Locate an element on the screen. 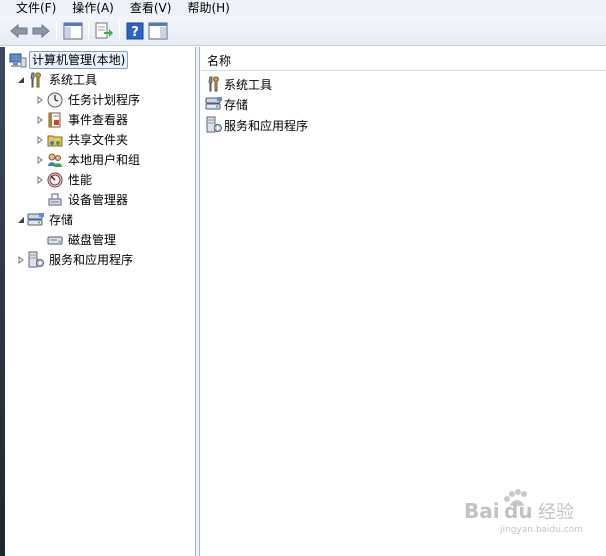 This screenshot has width=606, height=556. device-manager-icon is located at coordinates (55, 200).